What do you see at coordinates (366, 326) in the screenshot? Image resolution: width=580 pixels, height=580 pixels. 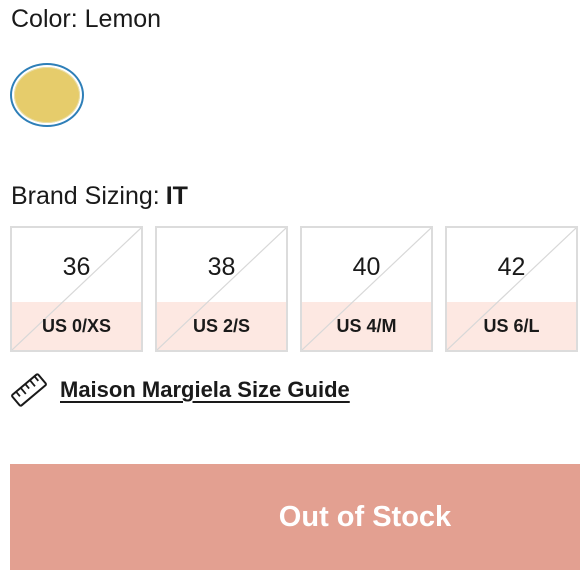 I see `size-us-label: US 4/M` at bounding box center [366, 326].